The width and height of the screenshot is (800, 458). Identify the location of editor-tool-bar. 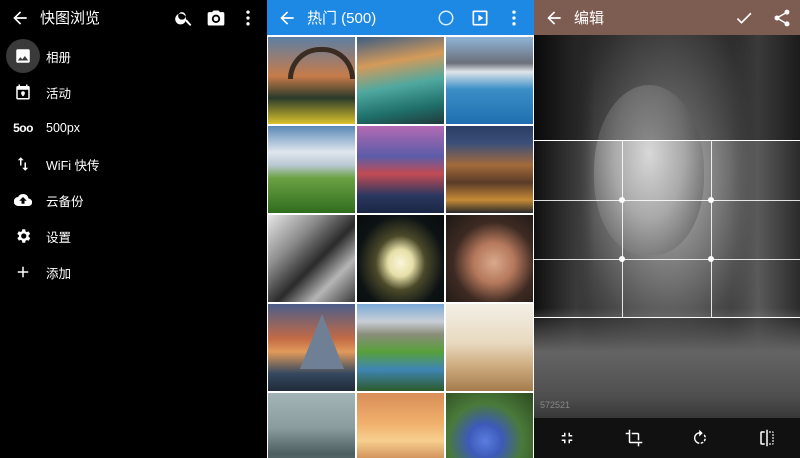
(667, 438).